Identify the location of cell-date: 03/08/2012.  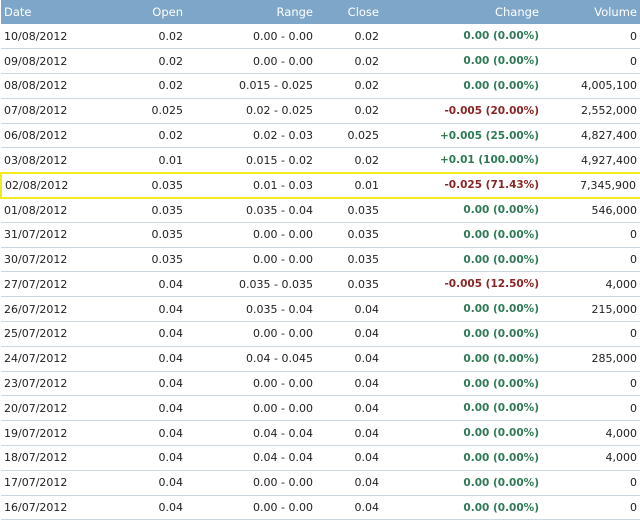
(40, 160).